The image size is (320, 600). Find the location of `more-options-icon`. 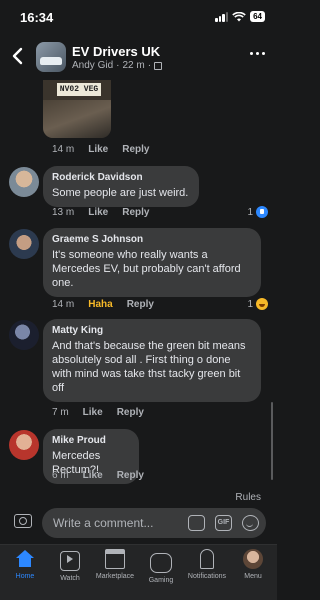

more-options-icon is located at coordinates (257, 53).